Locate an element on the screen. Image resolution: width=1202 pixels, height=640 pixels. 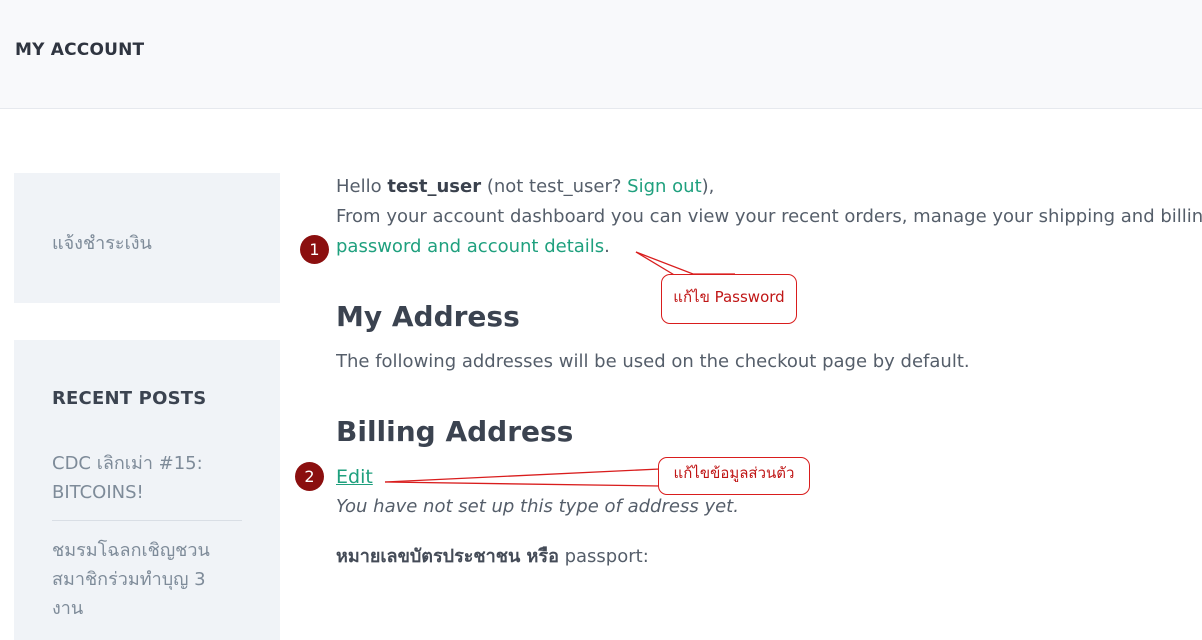
annotation-badge-2: 2 is located at coordinates (309, 476).